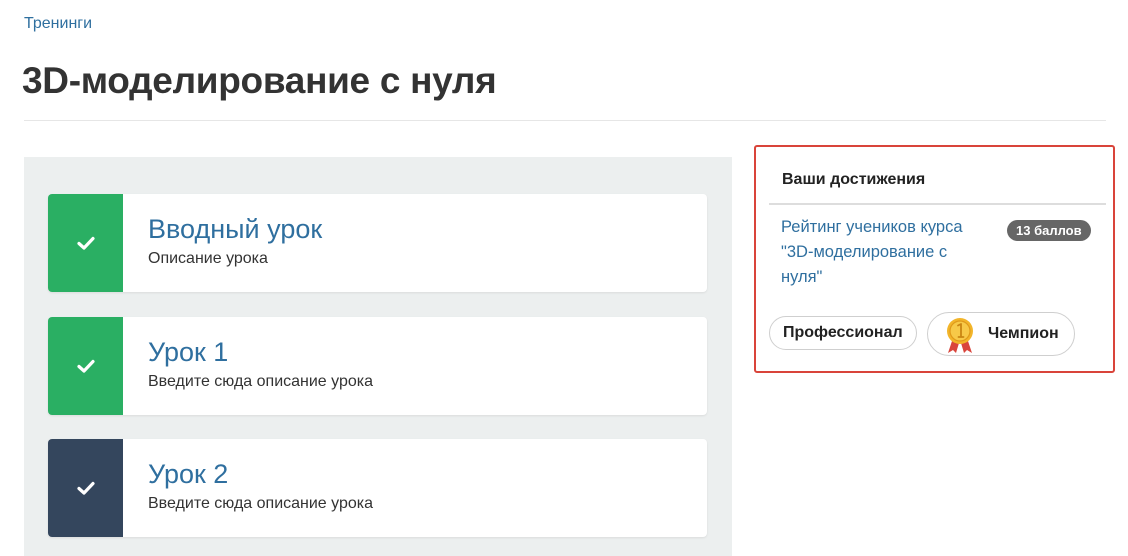  I want to click on lesson-title: Урок 2, so click(188, 474).